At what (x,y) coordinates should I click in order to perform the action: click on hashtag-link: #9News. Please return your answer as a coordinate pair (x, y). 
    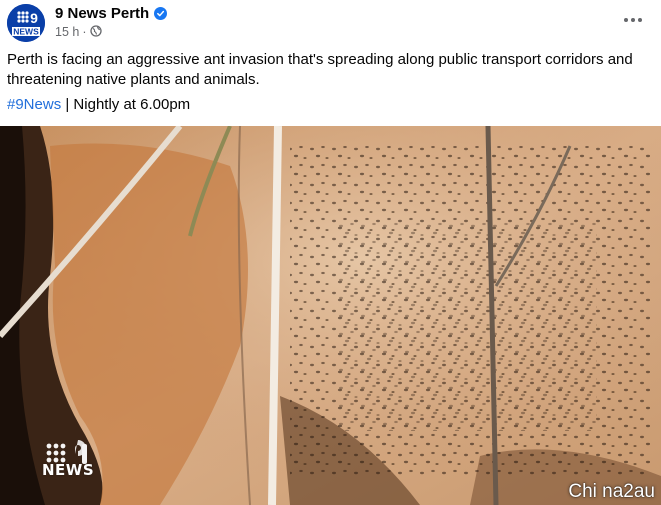
    Looking at the image, I should click on (34, 104).